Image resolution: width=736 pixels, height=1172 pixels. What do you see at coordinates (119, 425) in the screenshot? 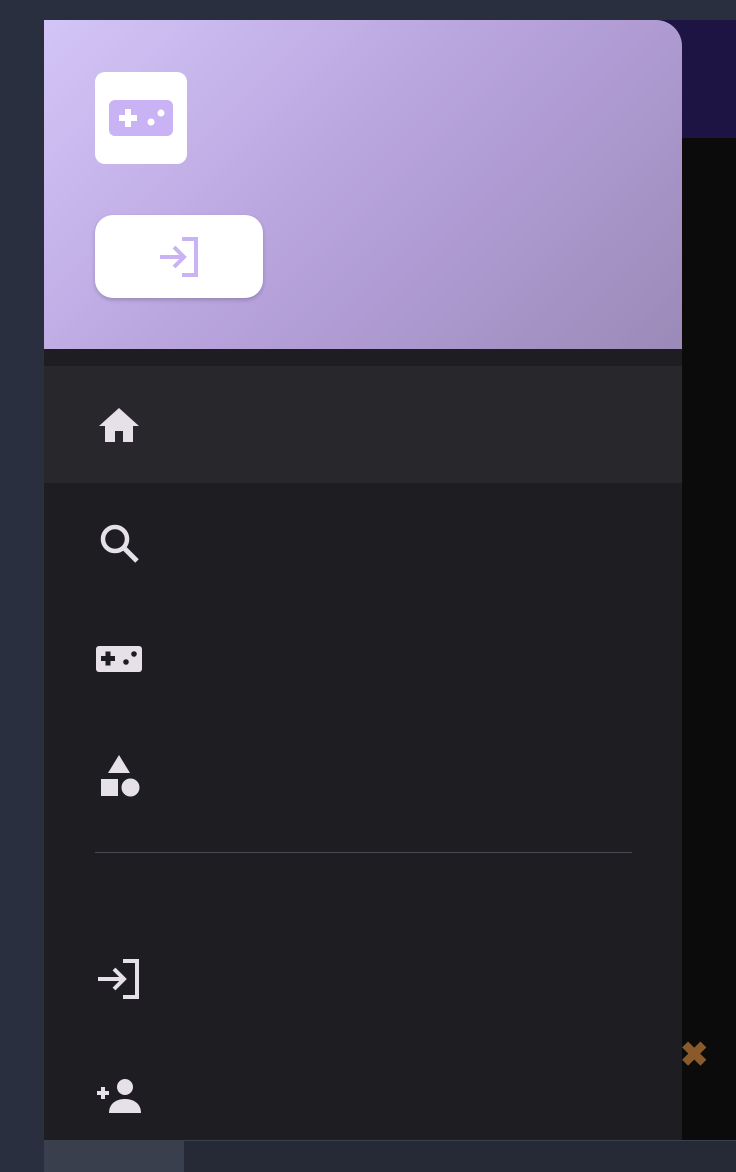
I see `home-icon` at bounding box center [119, 425].